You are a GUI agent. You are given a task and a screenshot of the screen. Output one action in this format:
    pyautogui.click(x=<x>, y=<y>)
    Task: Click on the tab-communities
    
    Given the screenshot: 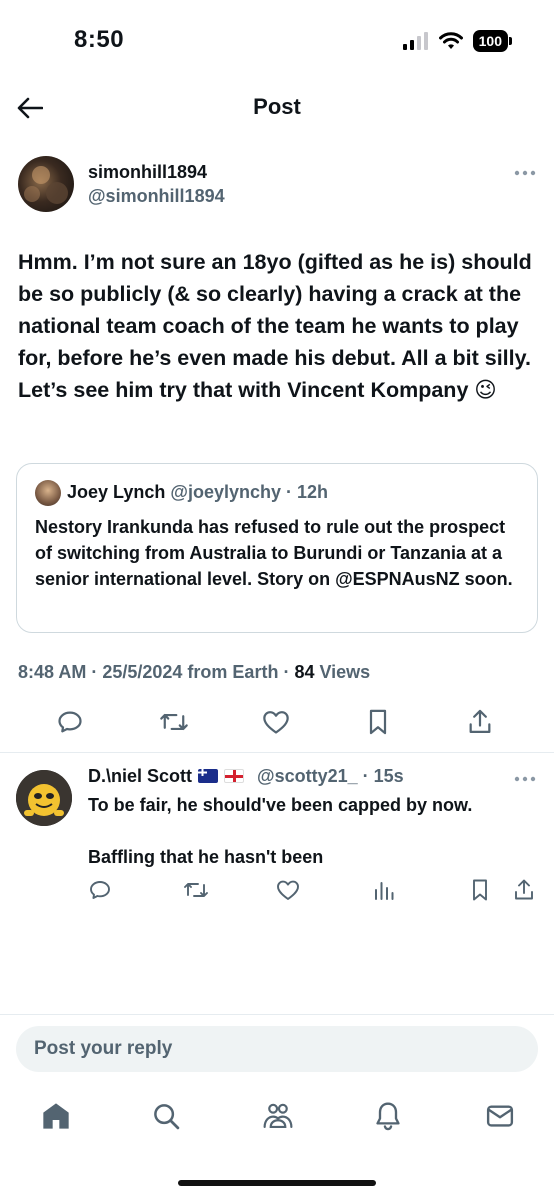 What is the action you would take?
    pyautogui.click(x=278, y=1116)
    